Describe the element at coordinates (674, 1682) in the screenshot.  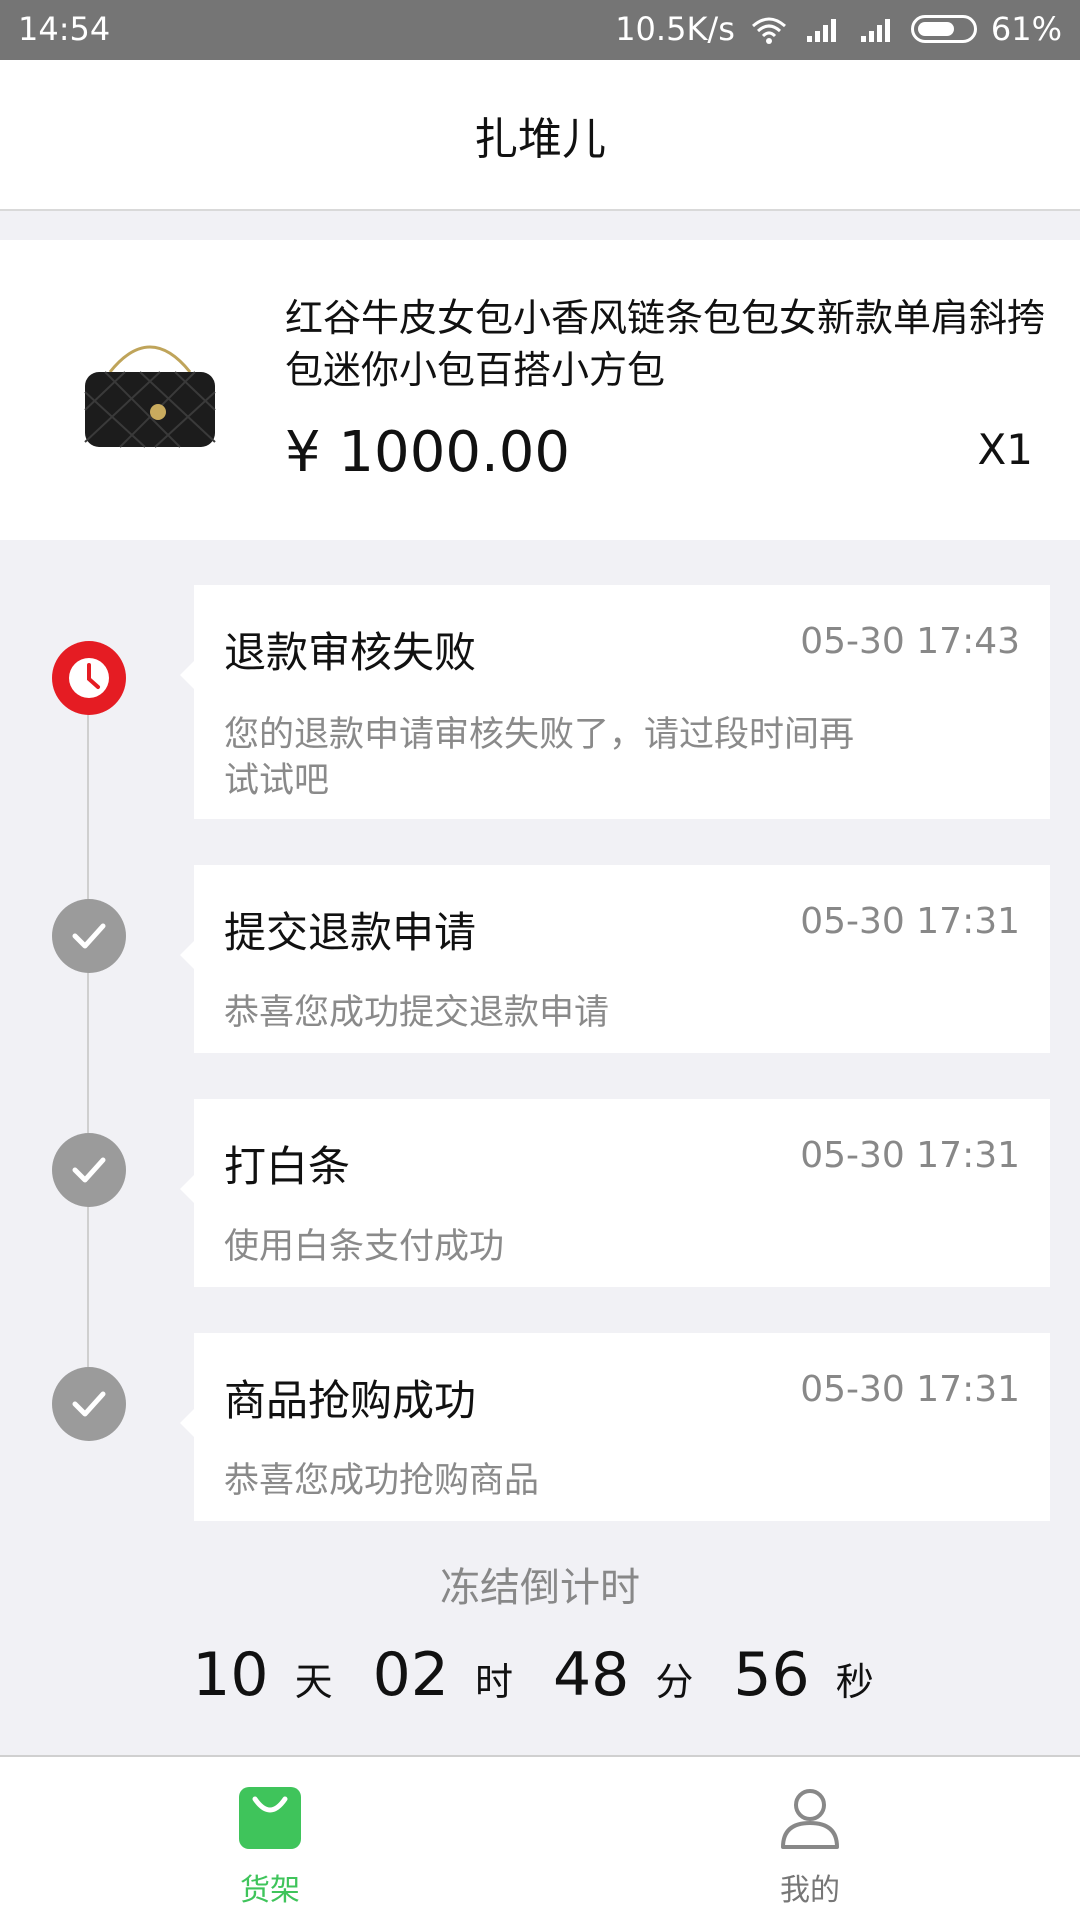
I see `countdown-minutes-unit: 分` at that location.